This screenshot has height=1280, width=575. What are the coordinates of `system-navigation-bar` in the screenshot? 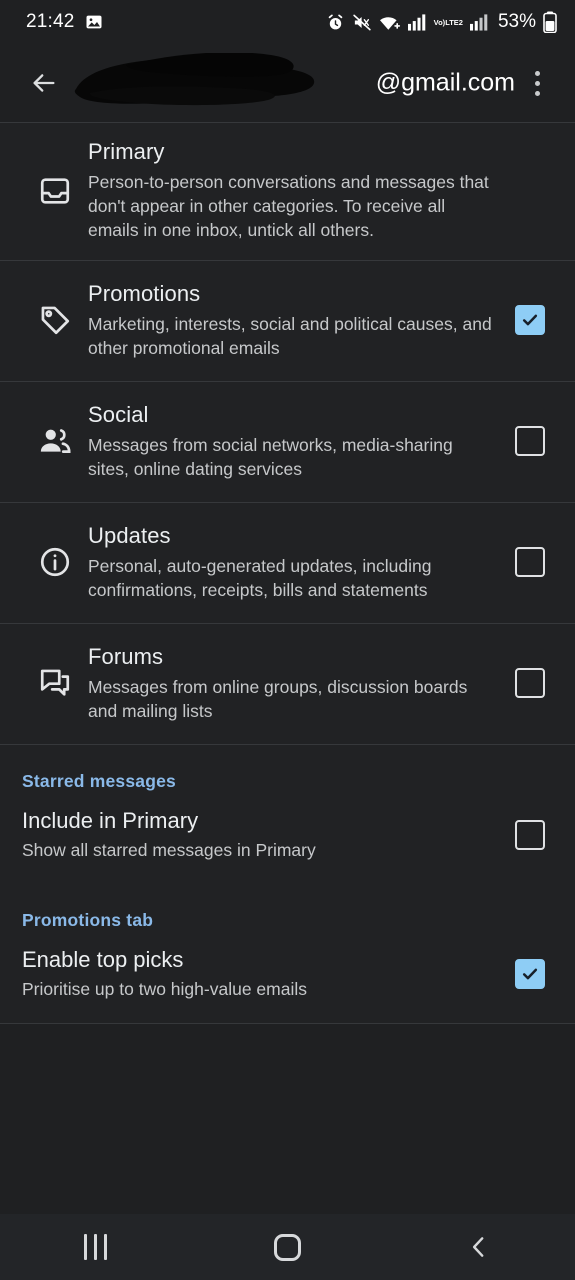 It's located at (287, 1247).